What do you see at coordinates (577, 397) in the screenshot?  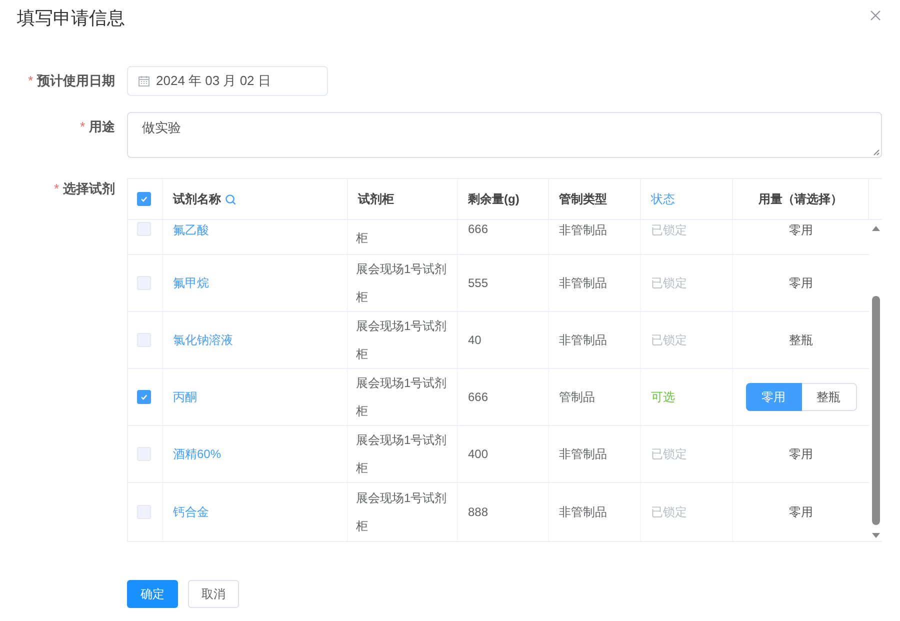 I see `control-type-text: 管制品` at bounding box center [577, 397].